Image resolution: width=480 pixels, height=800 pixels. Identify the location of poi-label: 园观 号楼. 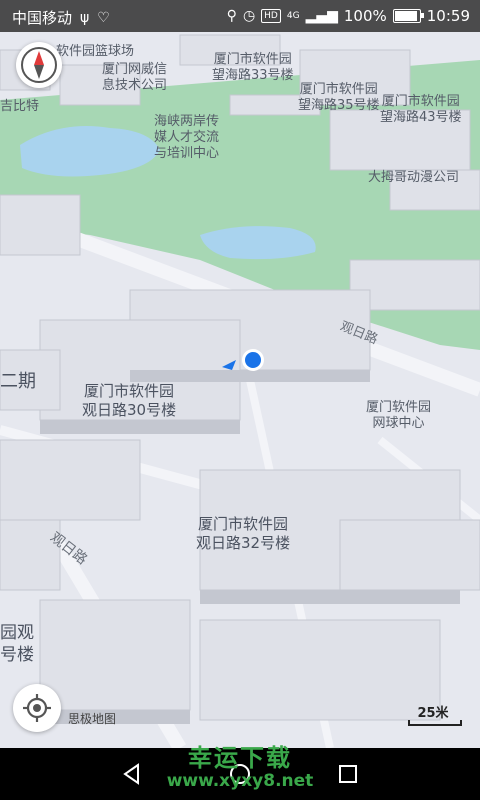
(17, 644).